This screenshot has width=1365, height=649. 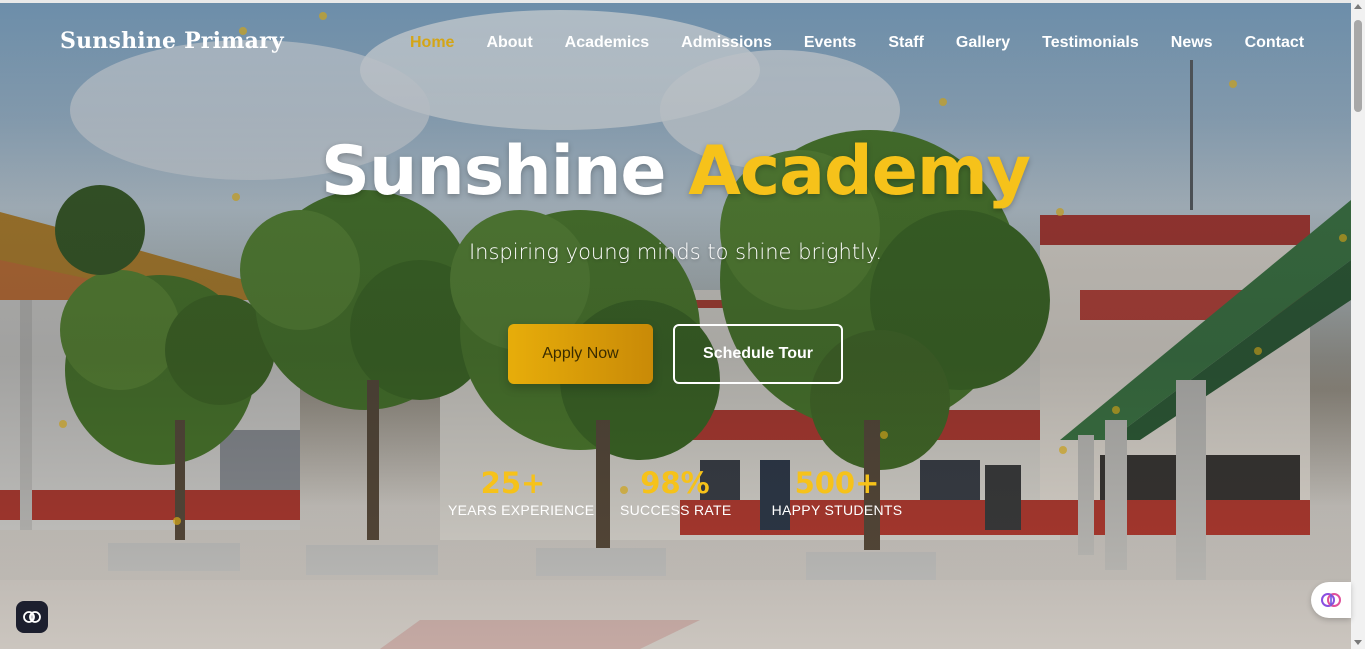 I want to click on stat-students: 500+ HAPPY STUDENTS, so click(x=837, y=492).